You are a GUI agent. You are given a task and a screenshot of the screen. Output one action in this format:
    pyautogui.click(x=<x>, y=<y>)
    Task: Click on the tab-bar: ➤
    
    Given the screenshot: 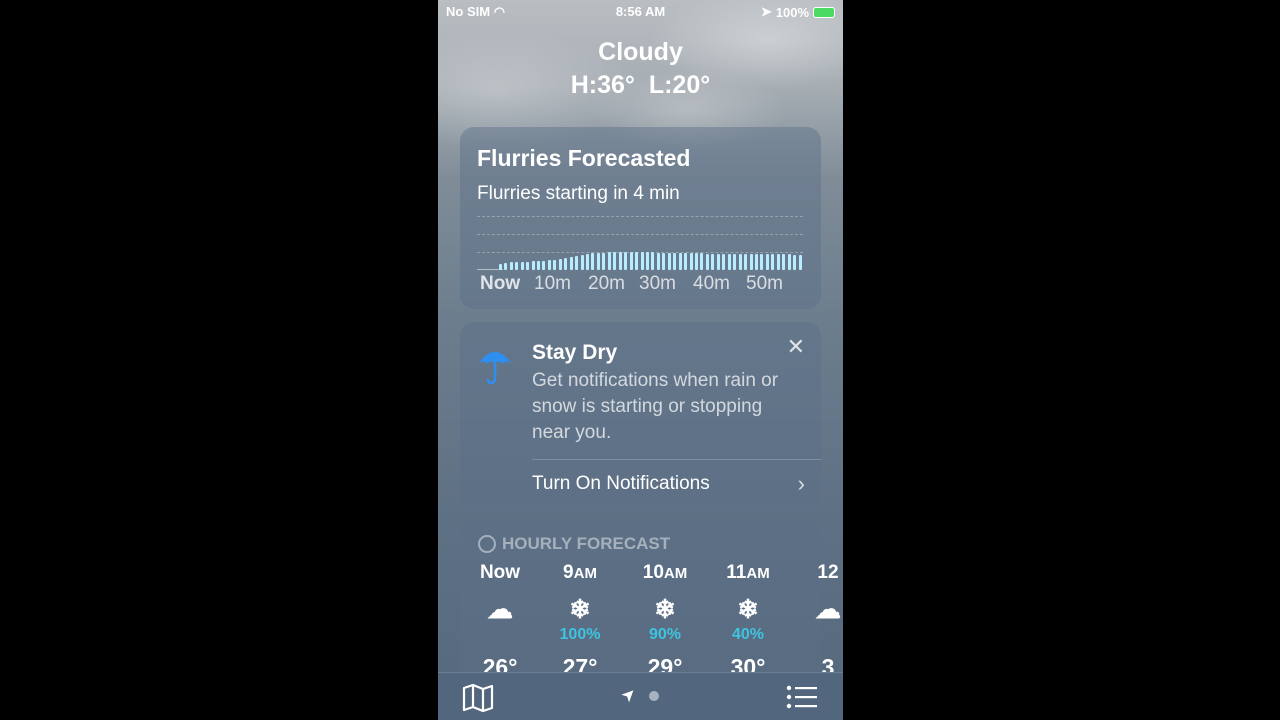 What is the action you would take?
    pyautogui.click(x=640, y=696)
    